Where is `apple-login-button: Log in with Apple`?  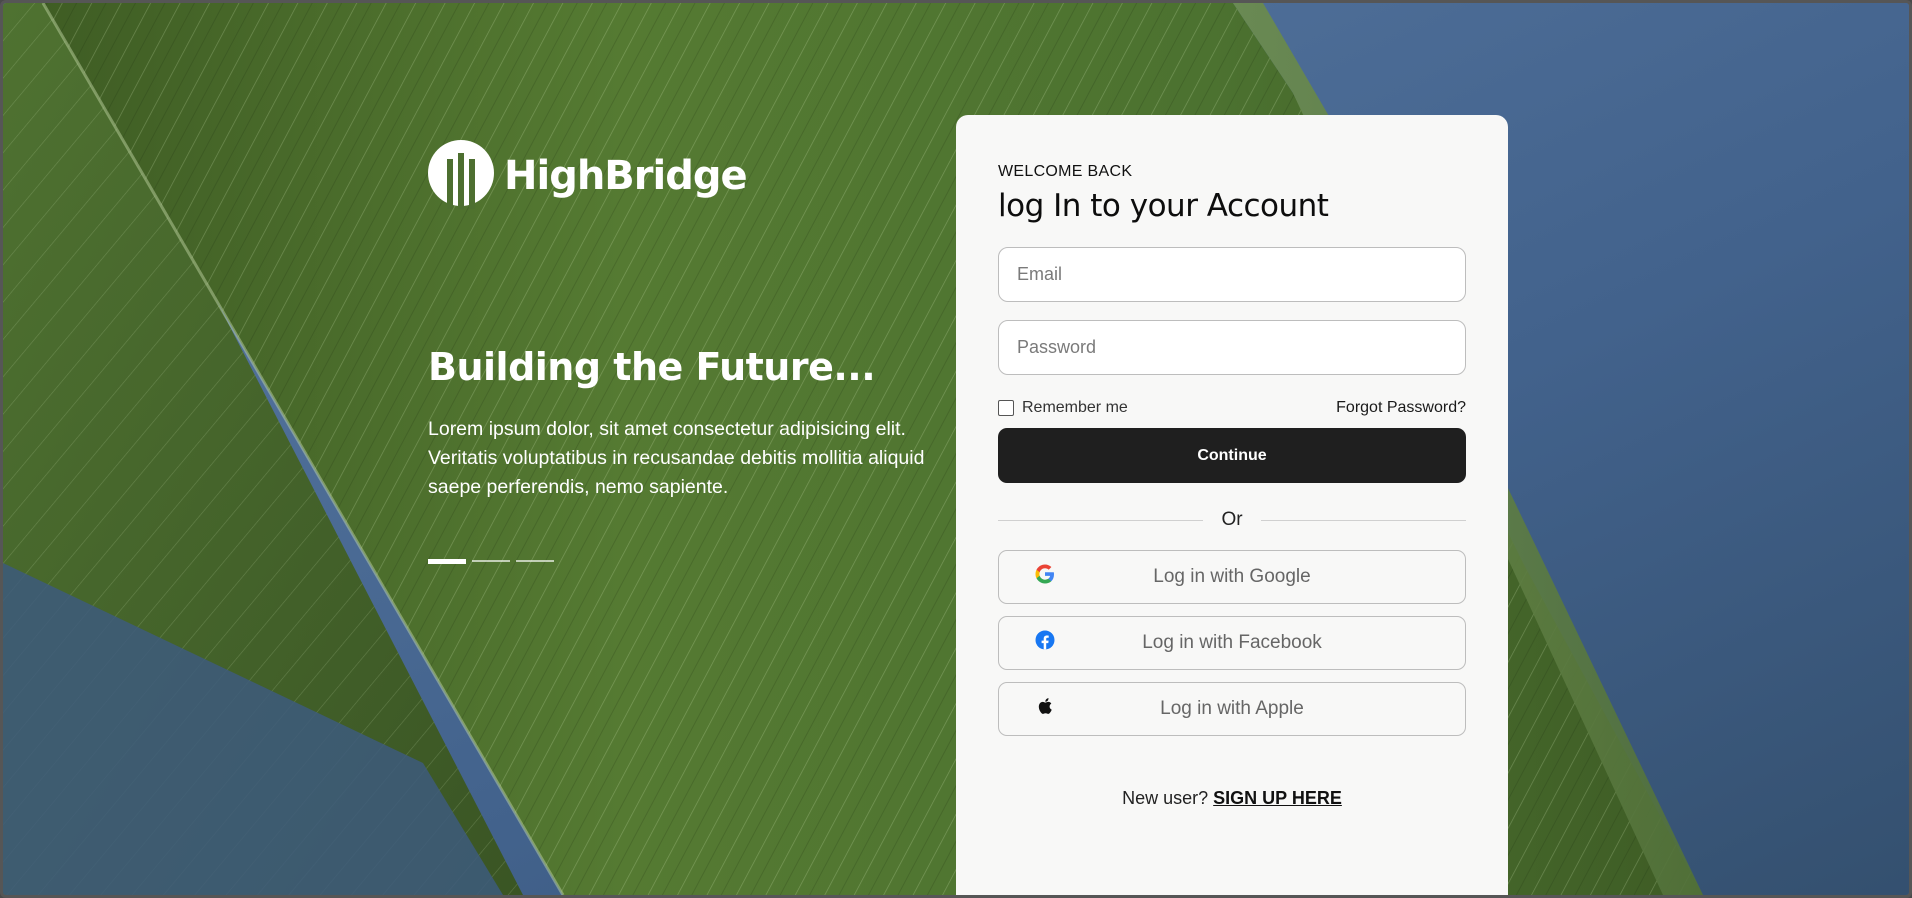 apple-login-button: Log in with Apple is located at coordinates (1232, 709).